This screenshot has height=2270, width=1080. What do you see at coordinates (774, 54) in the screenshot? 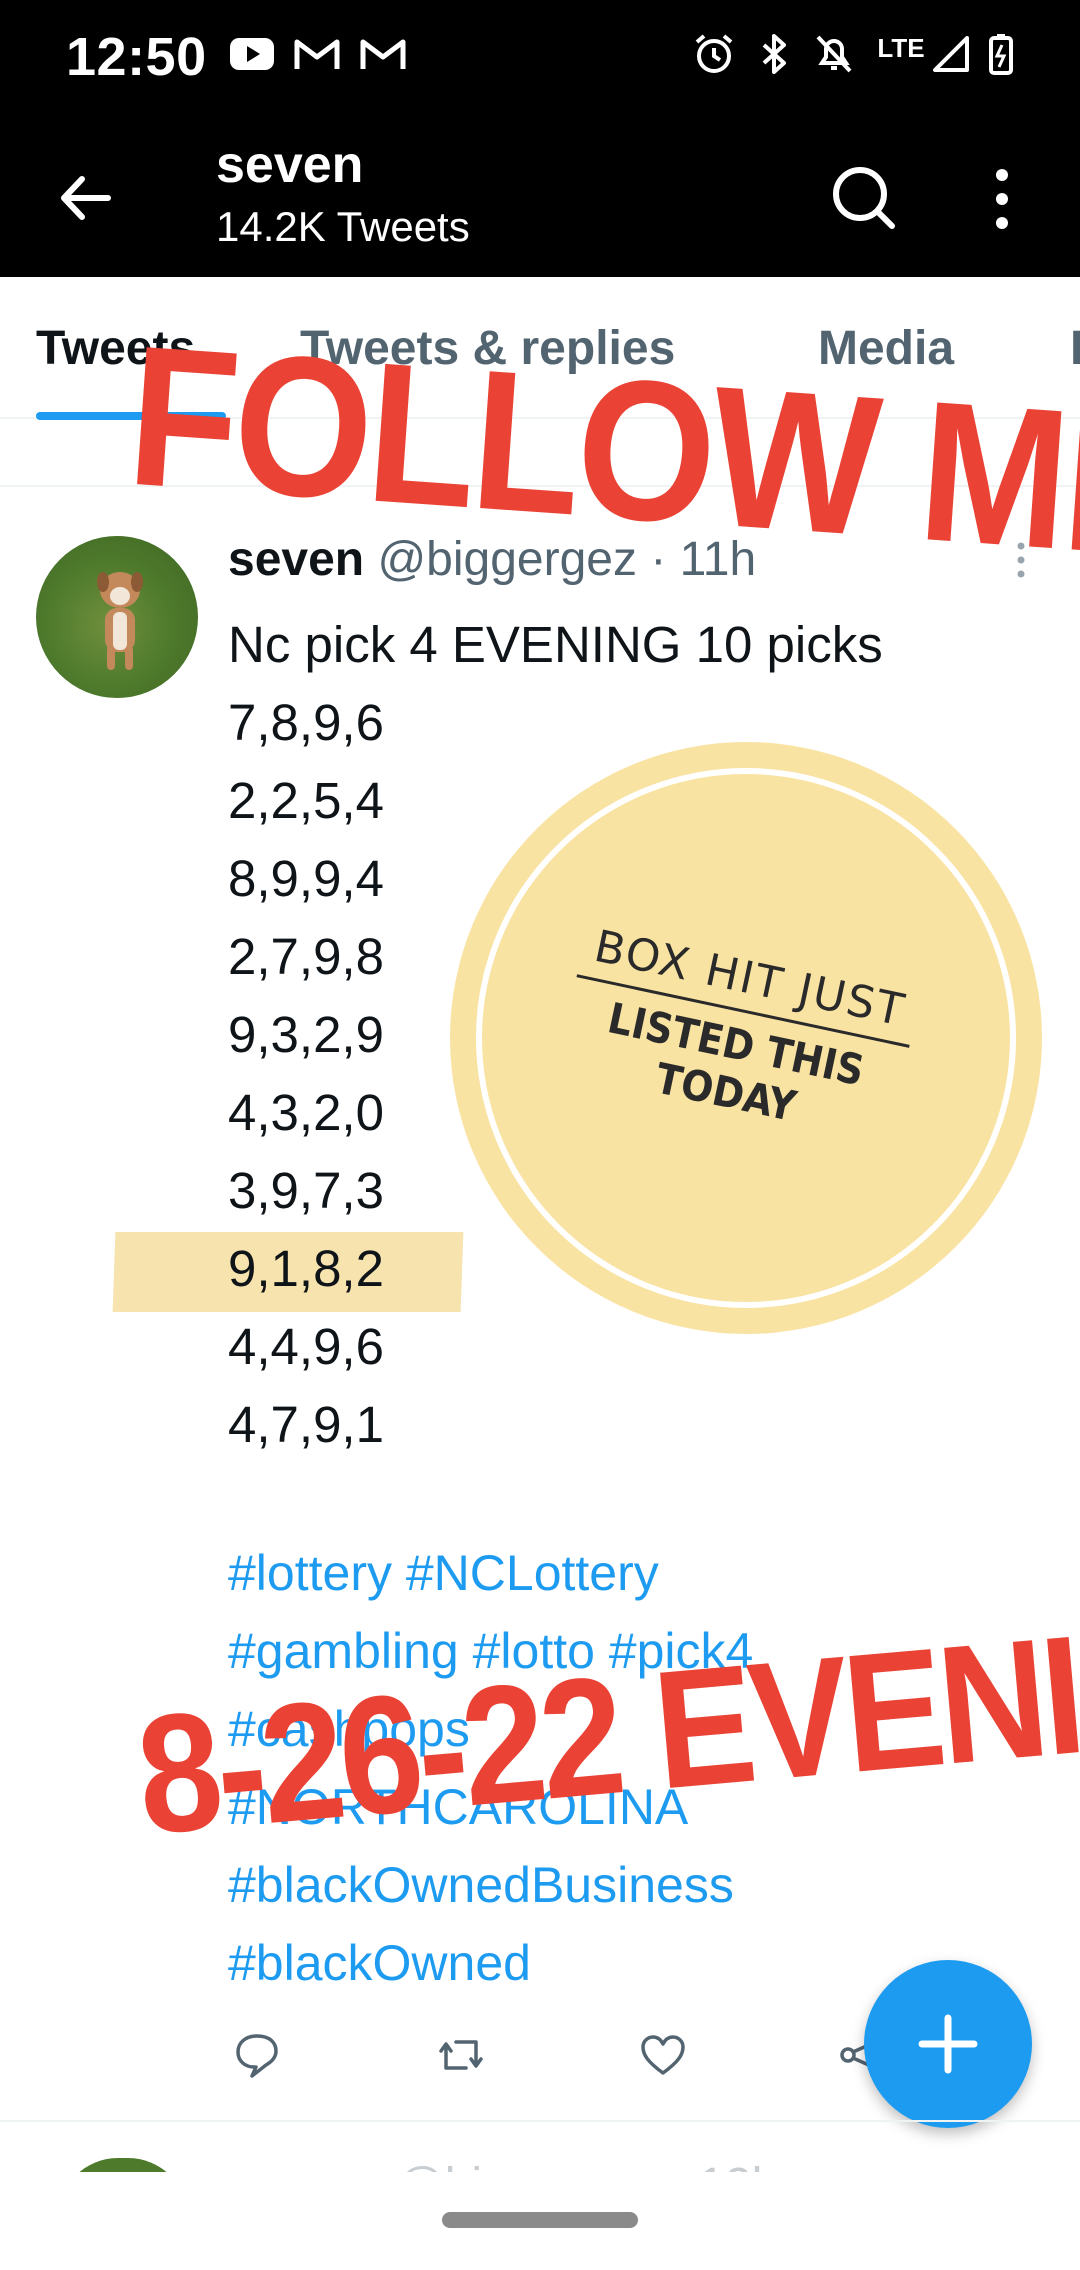
I see `bluetooth-icon` at bounding box center [774, 54].